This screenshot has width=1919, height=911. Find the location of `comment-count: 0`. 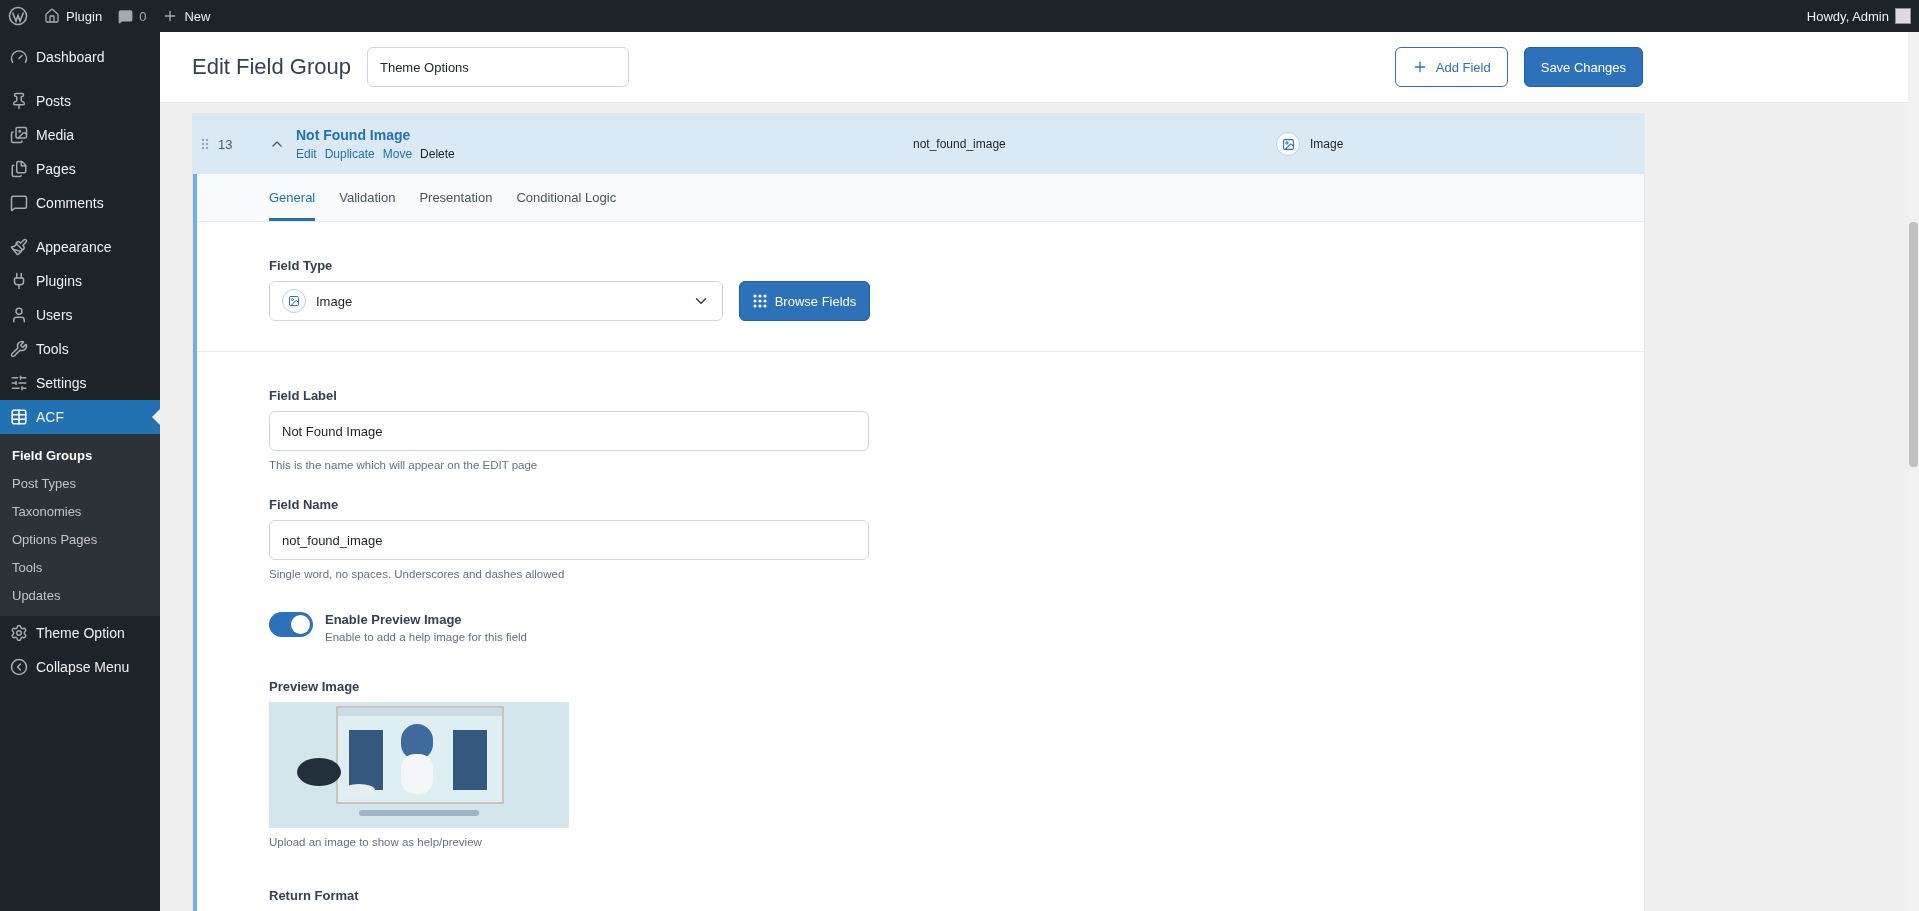

comment-count: 0 is located at coordinates (143, 16).